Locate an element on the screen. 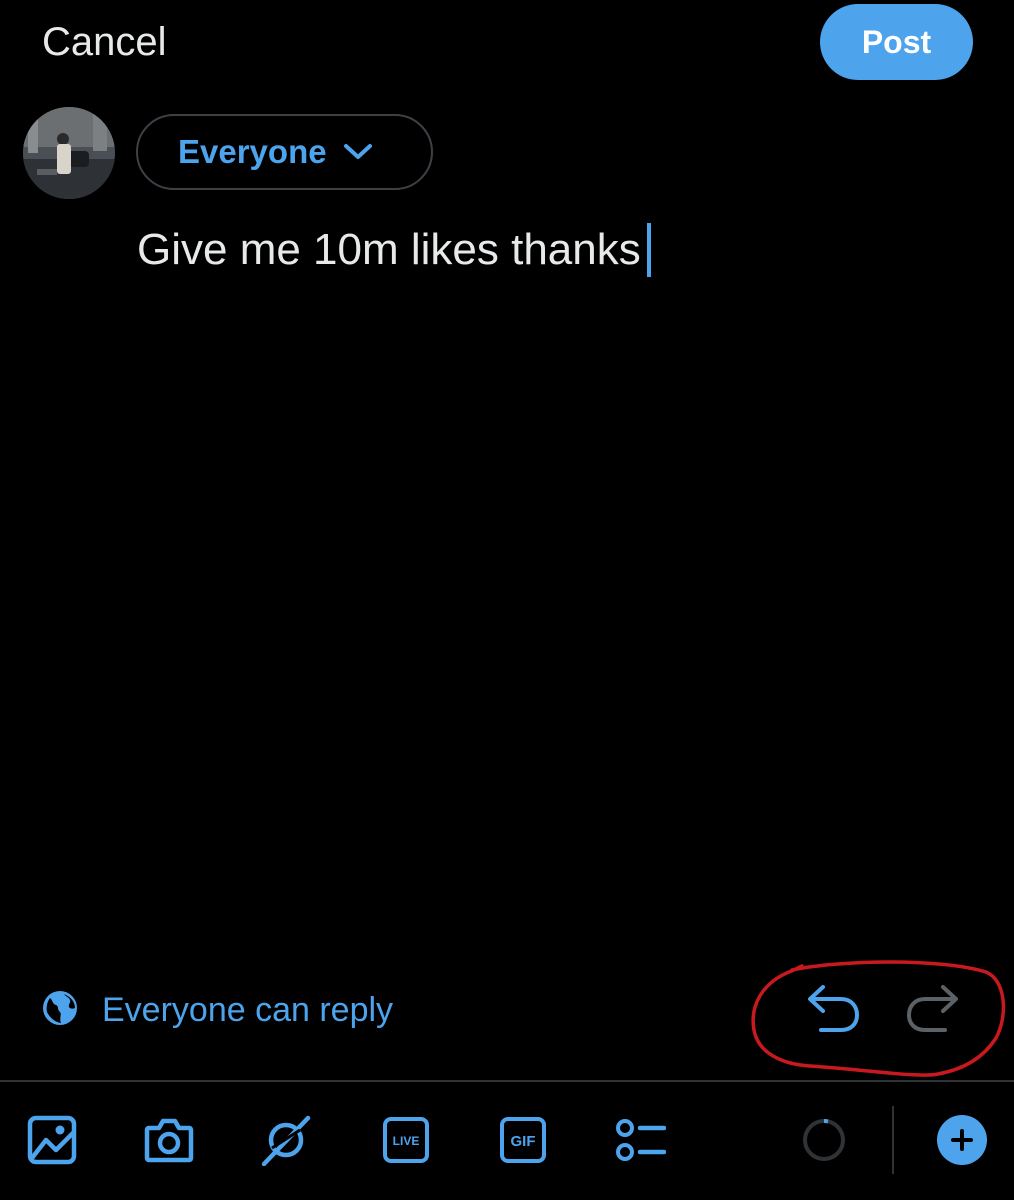 The width and height of the screenshot is (1014, 1200). add-post-button is located at coordinates (962, 1140).